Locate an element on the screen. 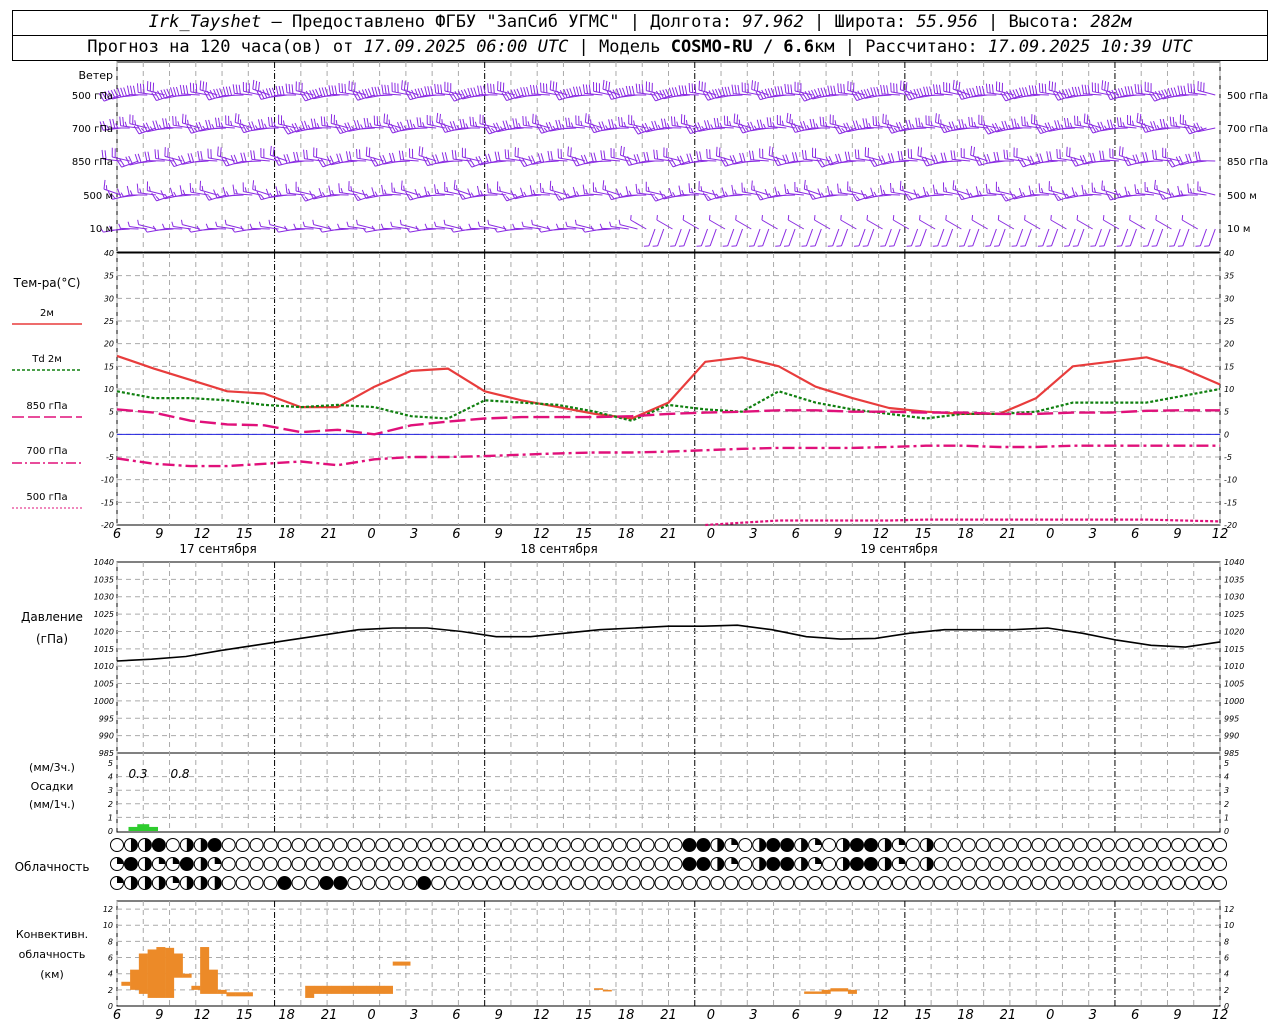  pres-tick-right: 985 is located at coordinates (1231, 753).